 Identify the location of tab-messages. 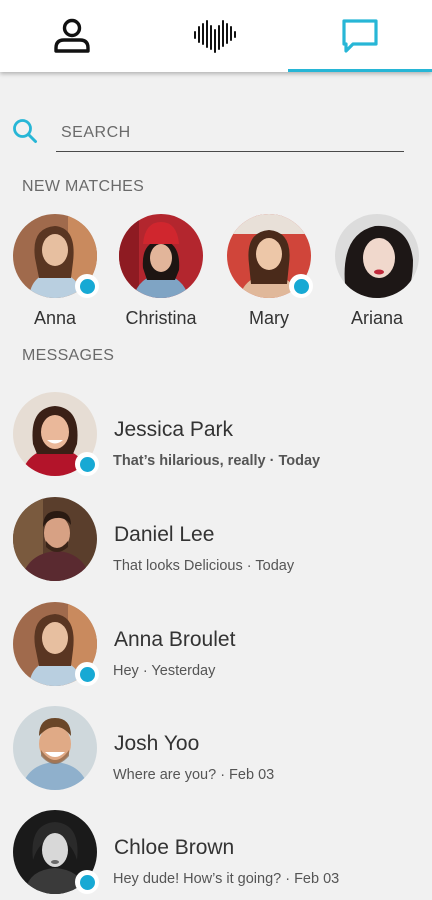
(360, 36).